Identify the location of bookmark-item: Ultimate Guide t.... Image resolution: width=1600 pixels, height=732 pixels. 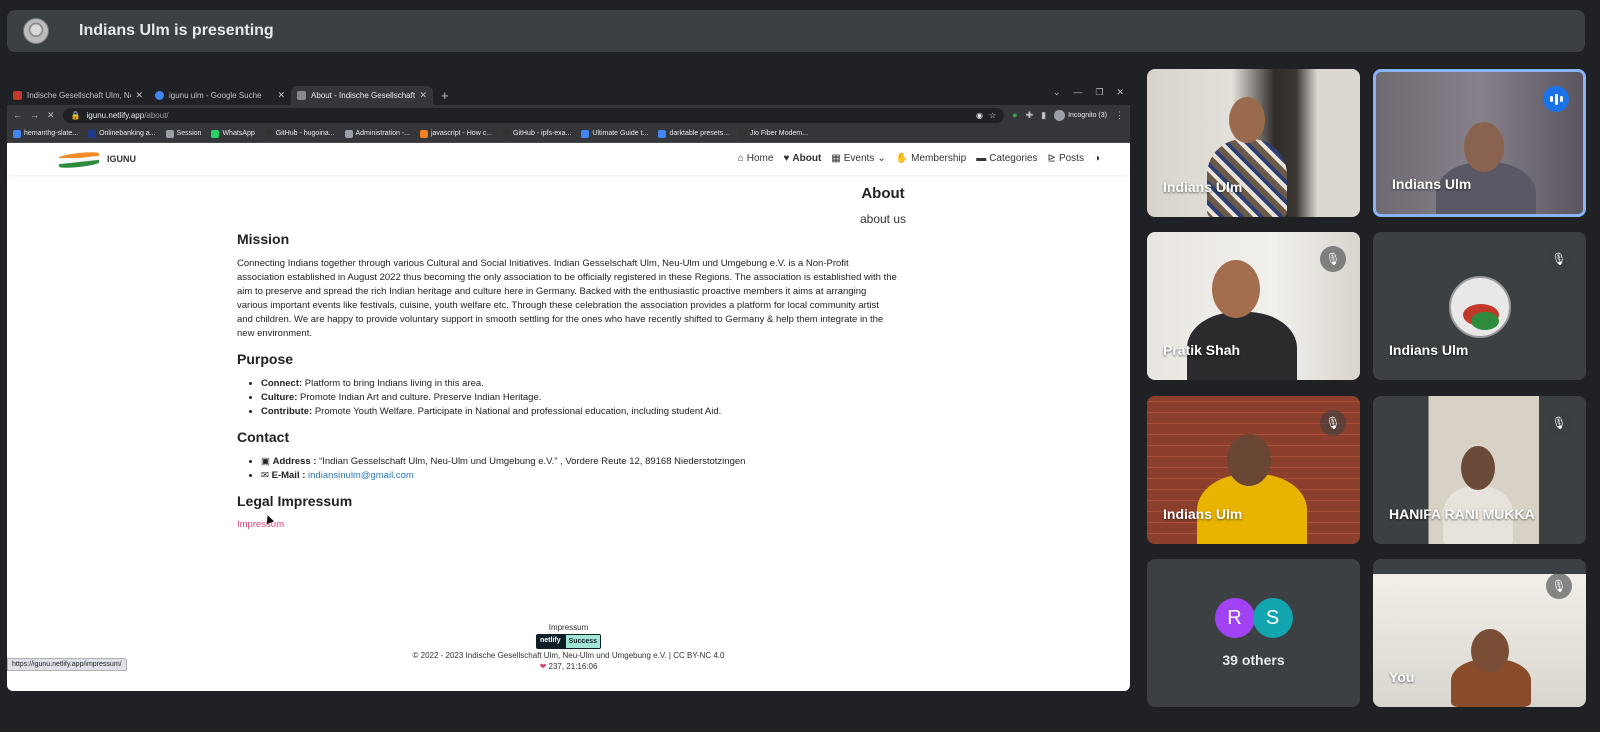
(614, 133).